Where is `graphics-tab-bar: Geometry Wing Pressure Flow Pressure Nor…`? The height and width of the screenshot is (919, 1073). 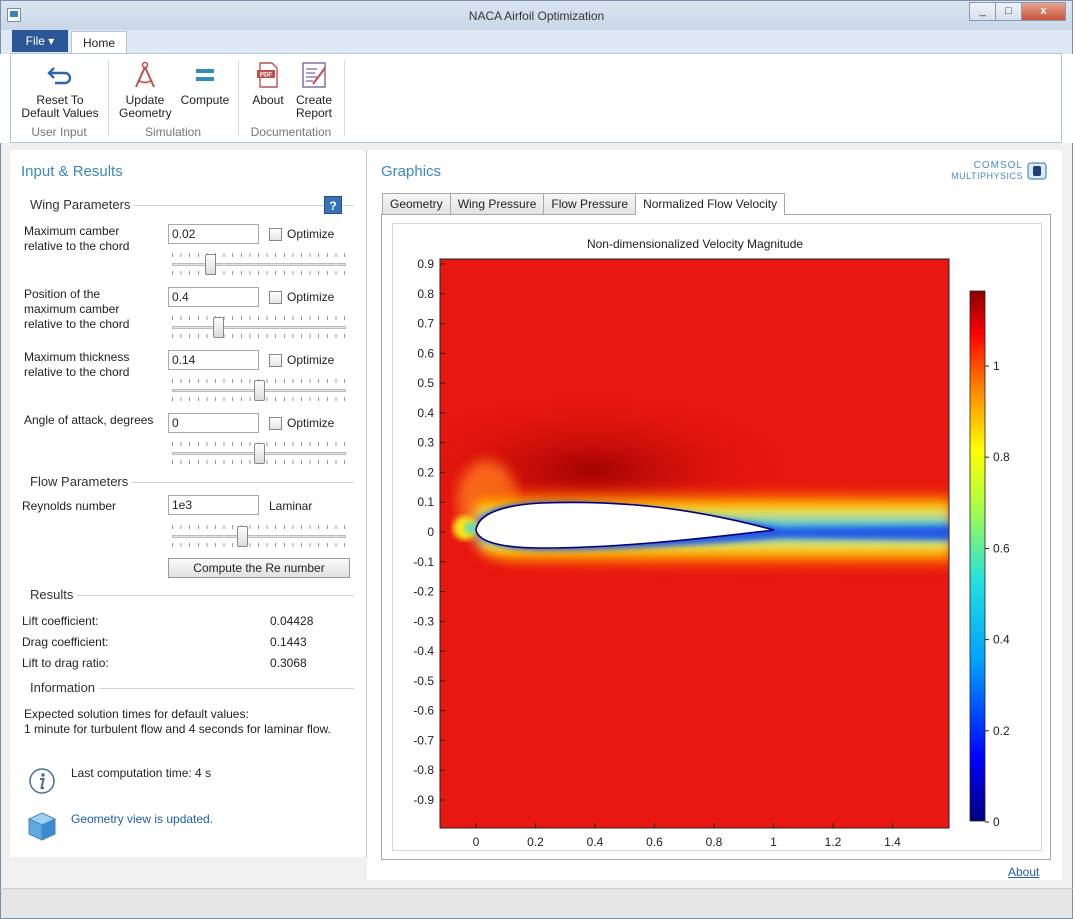 graphics-tab-bar: Geometry Wing Pressure Flow Pressure Nor… is located at coordinates (584, 204).